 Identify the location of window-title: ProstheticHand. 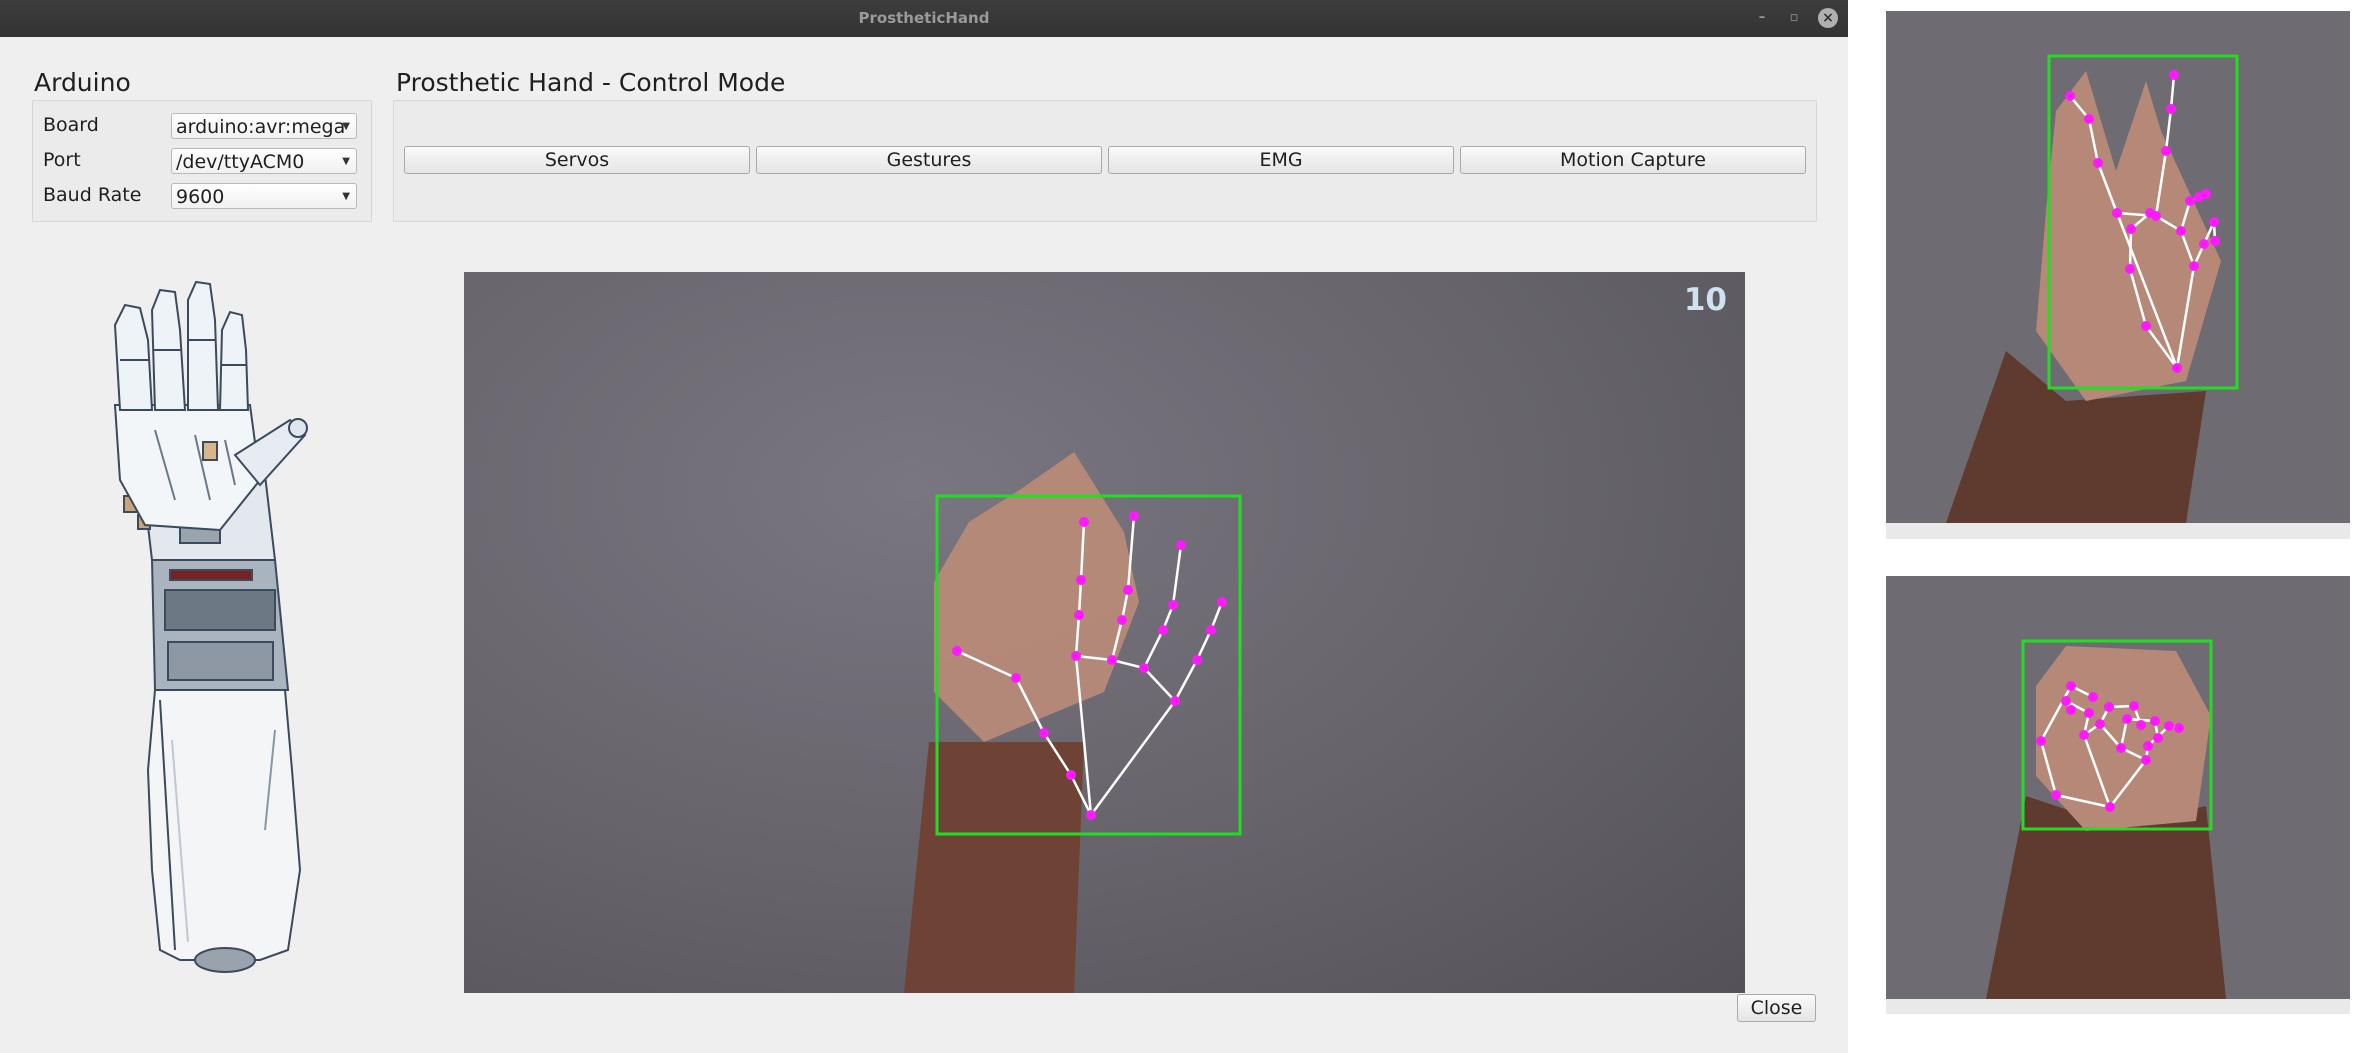
(924, 18).